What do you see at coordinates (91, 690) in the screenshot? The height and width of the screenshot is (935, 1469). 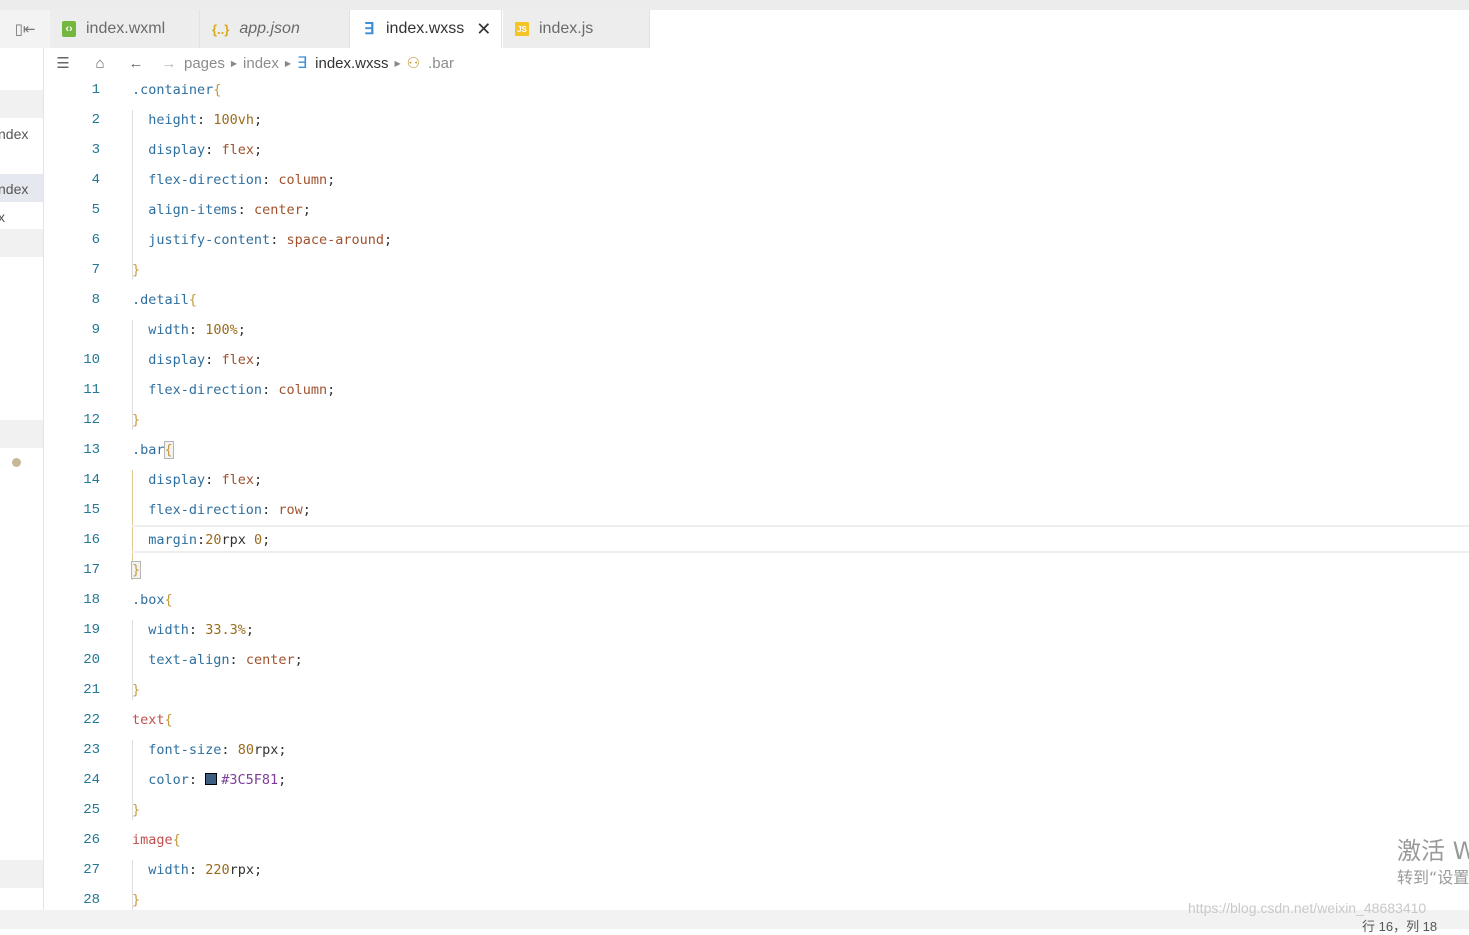 I see `line-number: 21` at bounding box center [91, 690].